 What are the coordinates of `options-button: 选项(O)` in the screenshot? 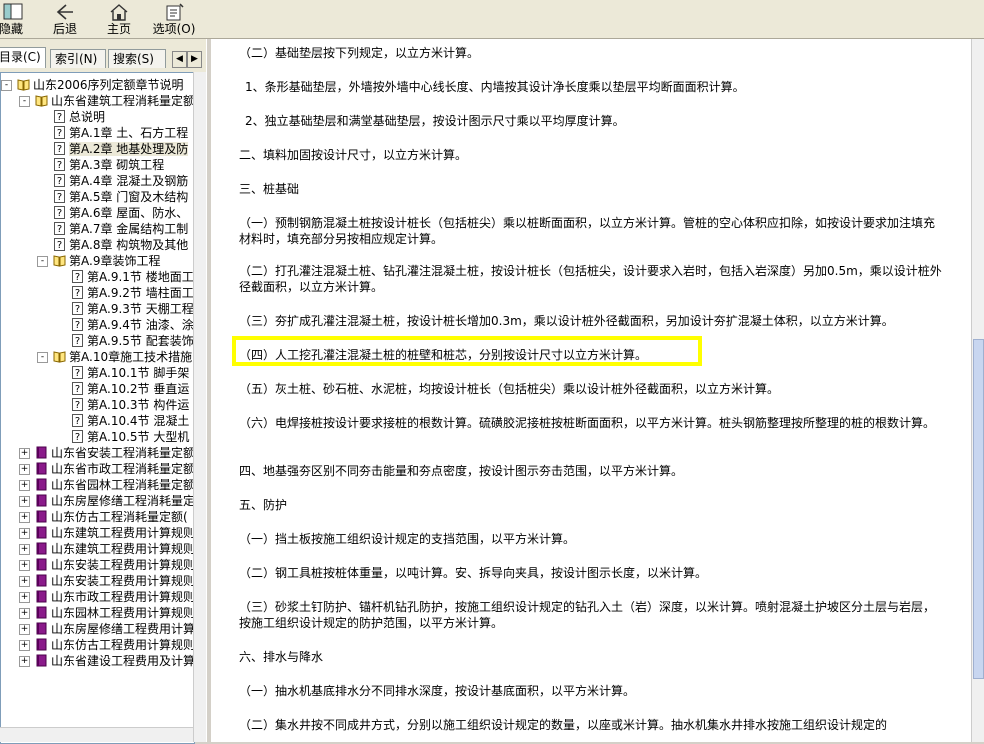 It's located at (174, 19).